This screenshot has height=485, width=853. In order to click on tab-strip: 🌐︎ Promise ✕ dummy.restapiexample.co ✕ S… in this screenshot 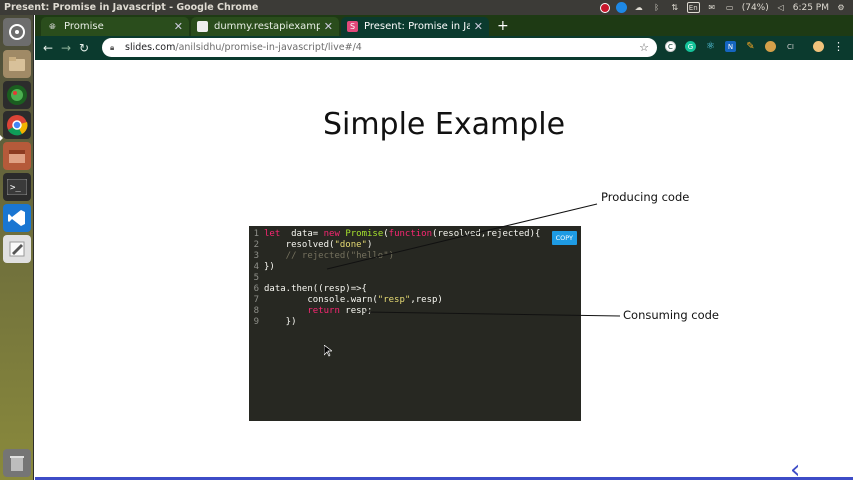, I will do `click(444, 25)`.